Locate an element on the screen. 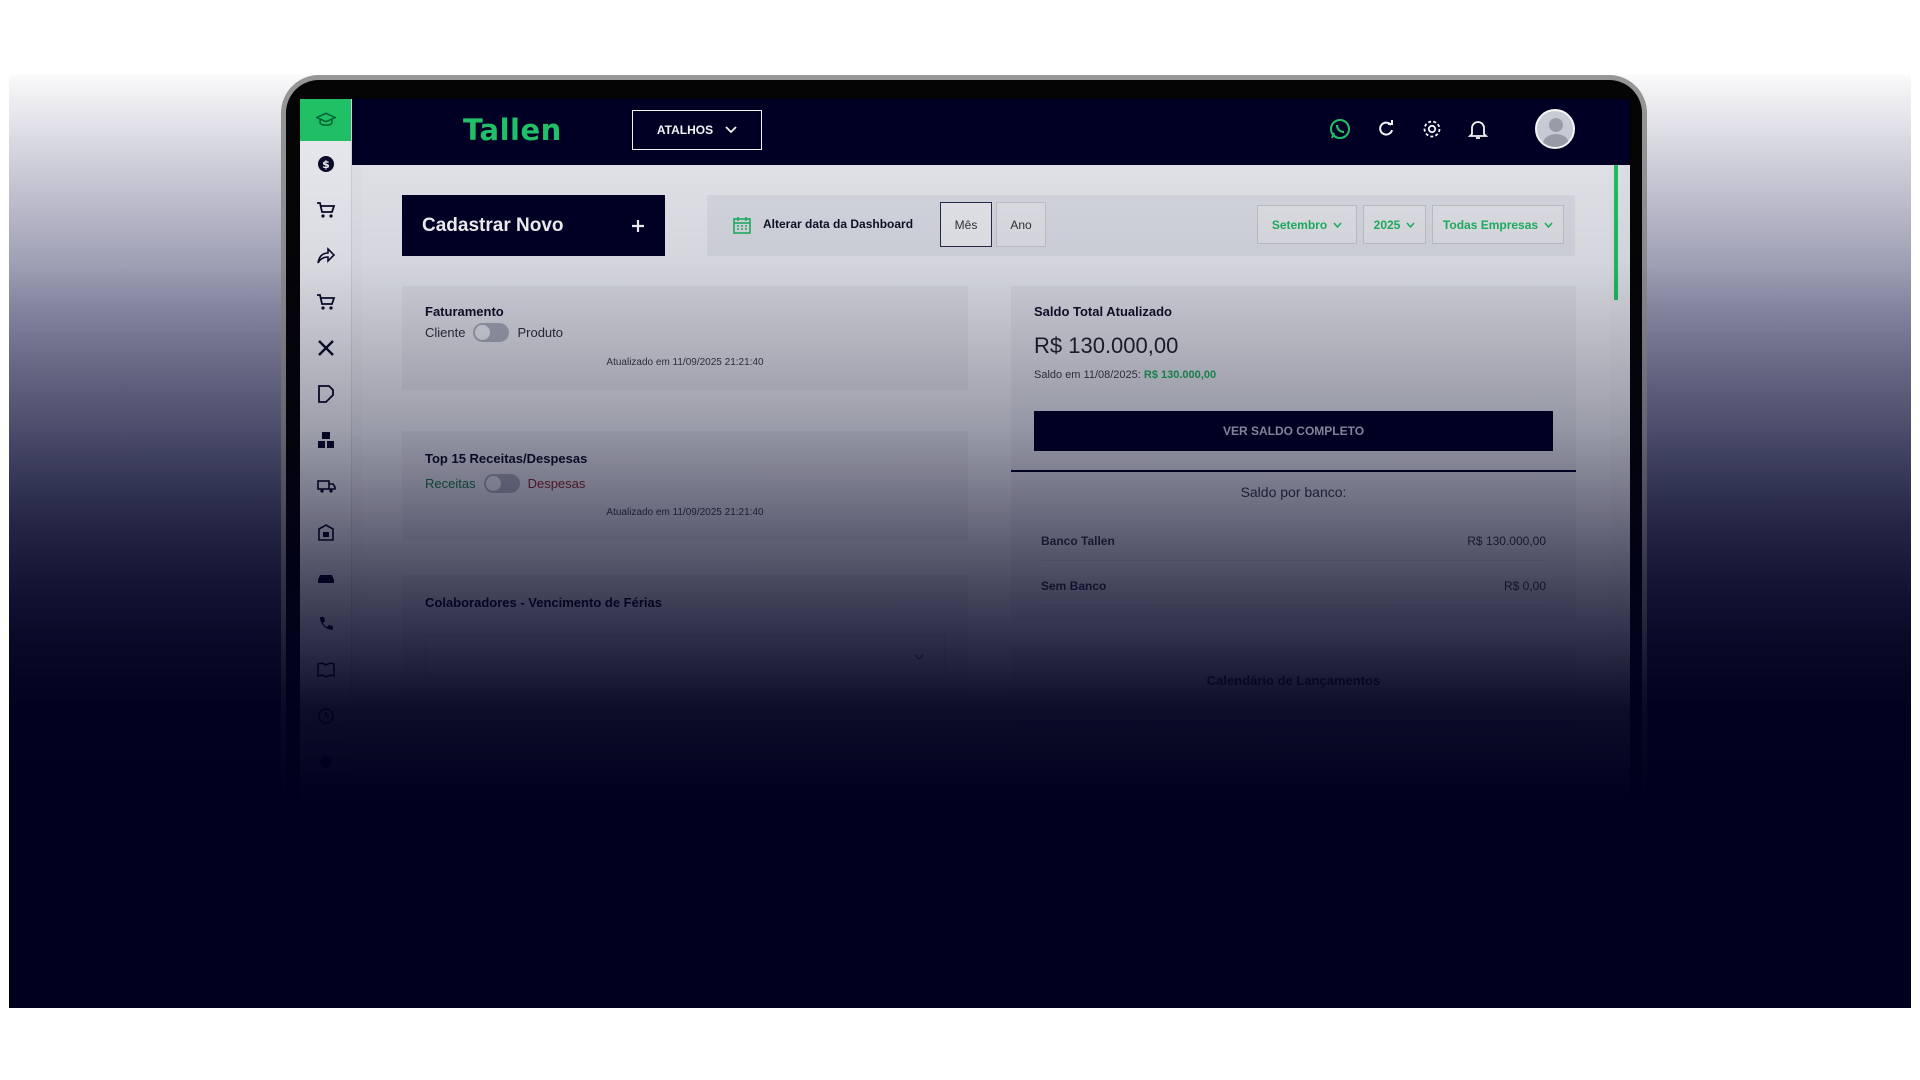 This screenshot has height=1080, width=1920. sidebar: $ is located at coordinates (326, 487).